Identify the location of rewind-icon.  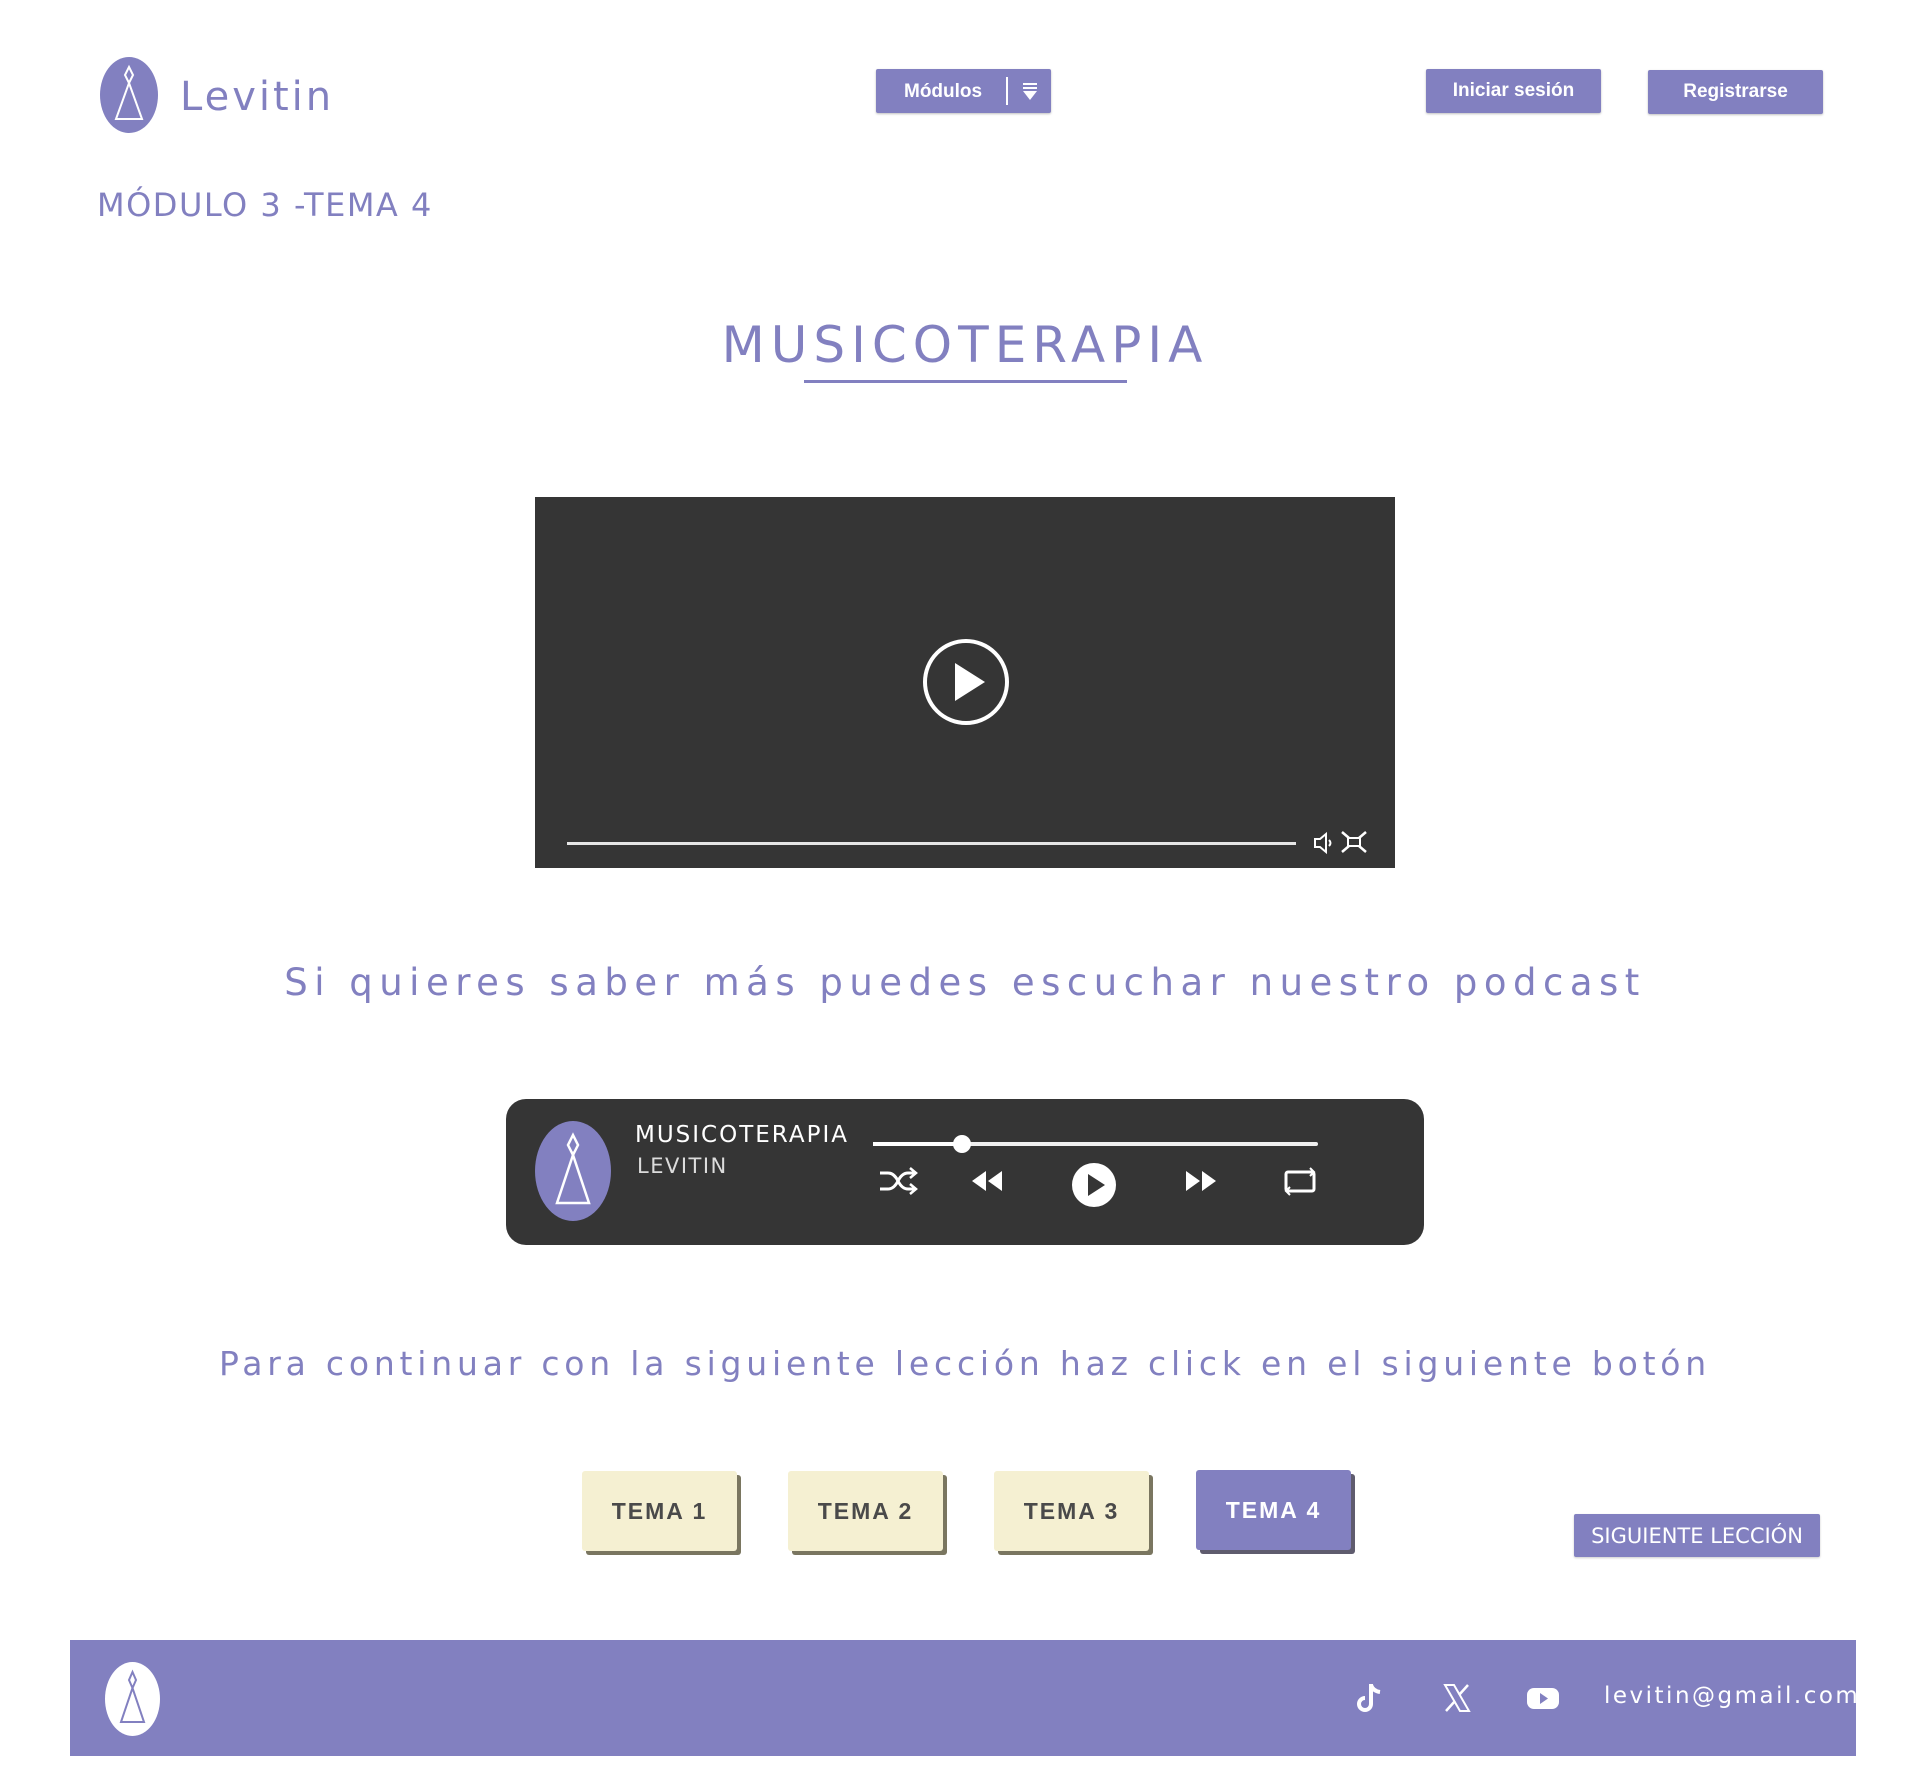
(986, 1181).